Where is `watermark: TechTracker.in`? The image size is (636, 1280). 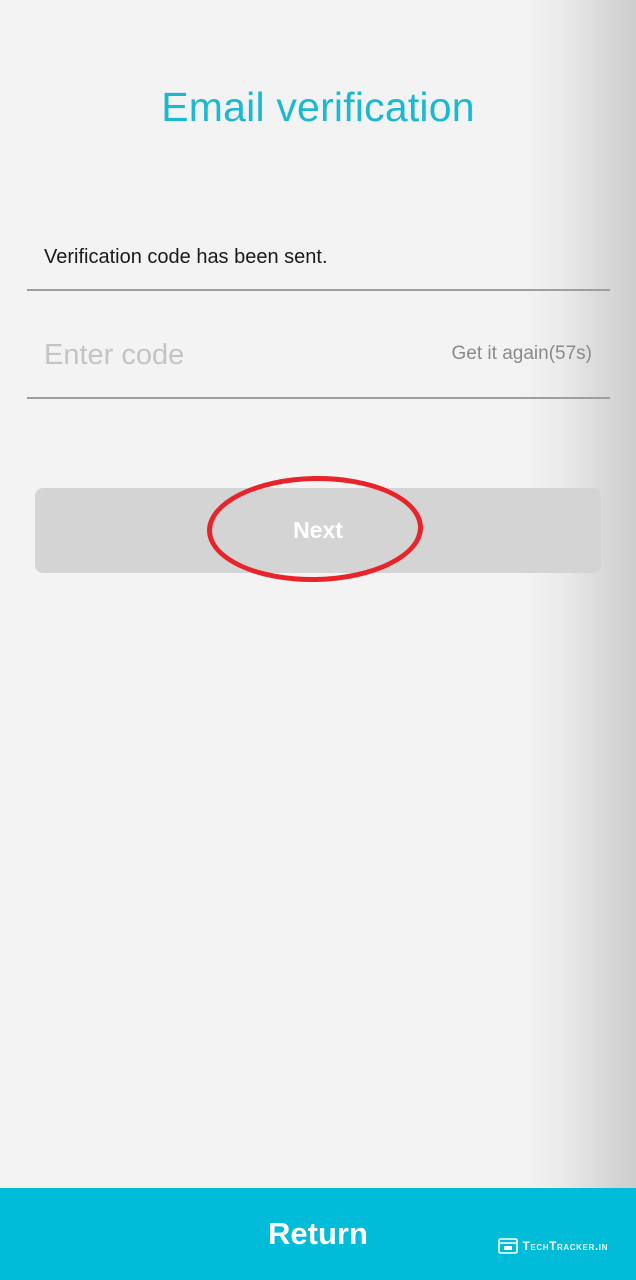
watermark: TechTracker.in is located at coordinates (553, 1246).